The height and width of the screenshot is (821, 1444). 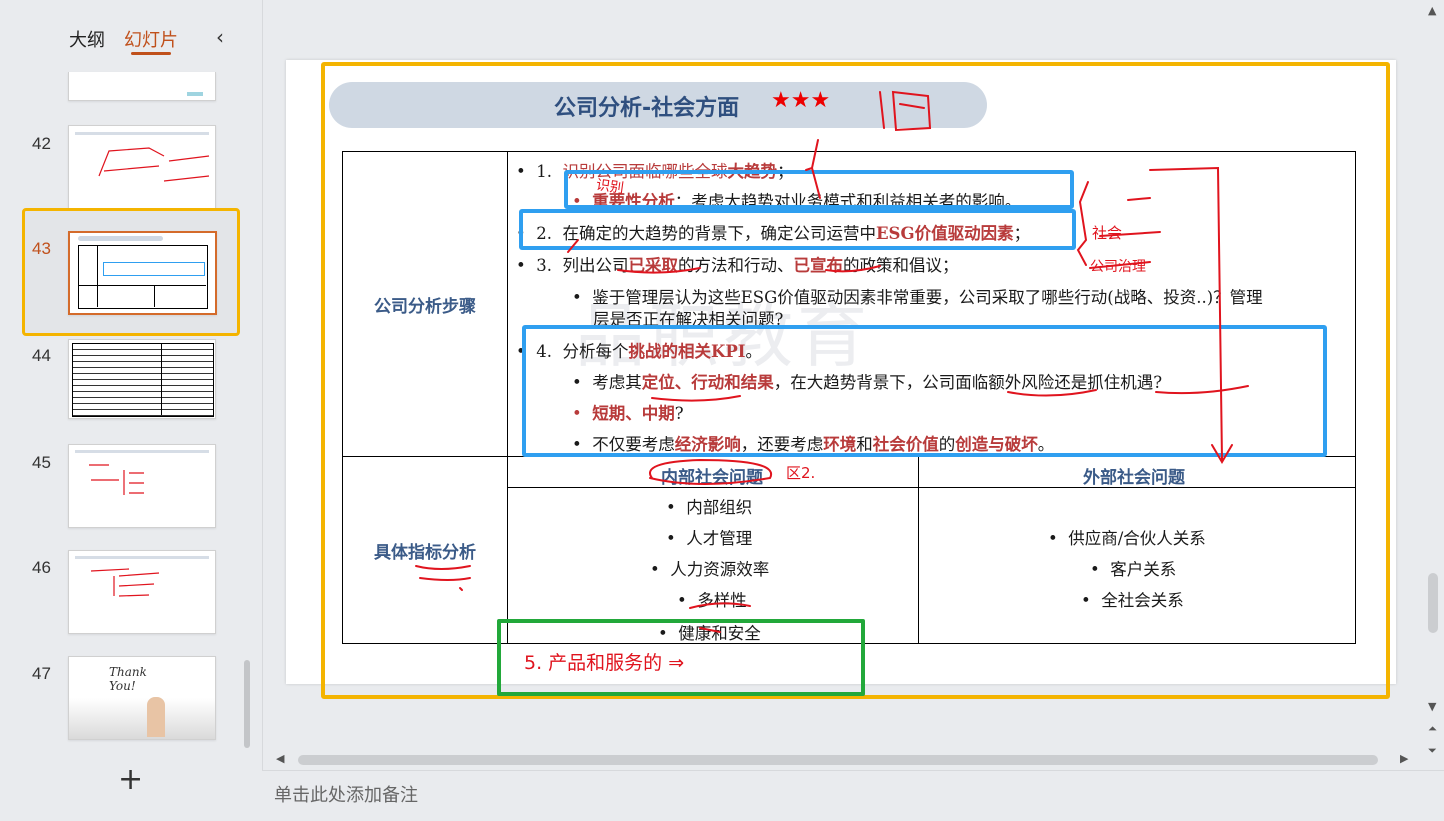 What do you see at coordinates (609, 187) in the screenshot?
I see `ink-note: 识别` at bounding box center [609, 187].